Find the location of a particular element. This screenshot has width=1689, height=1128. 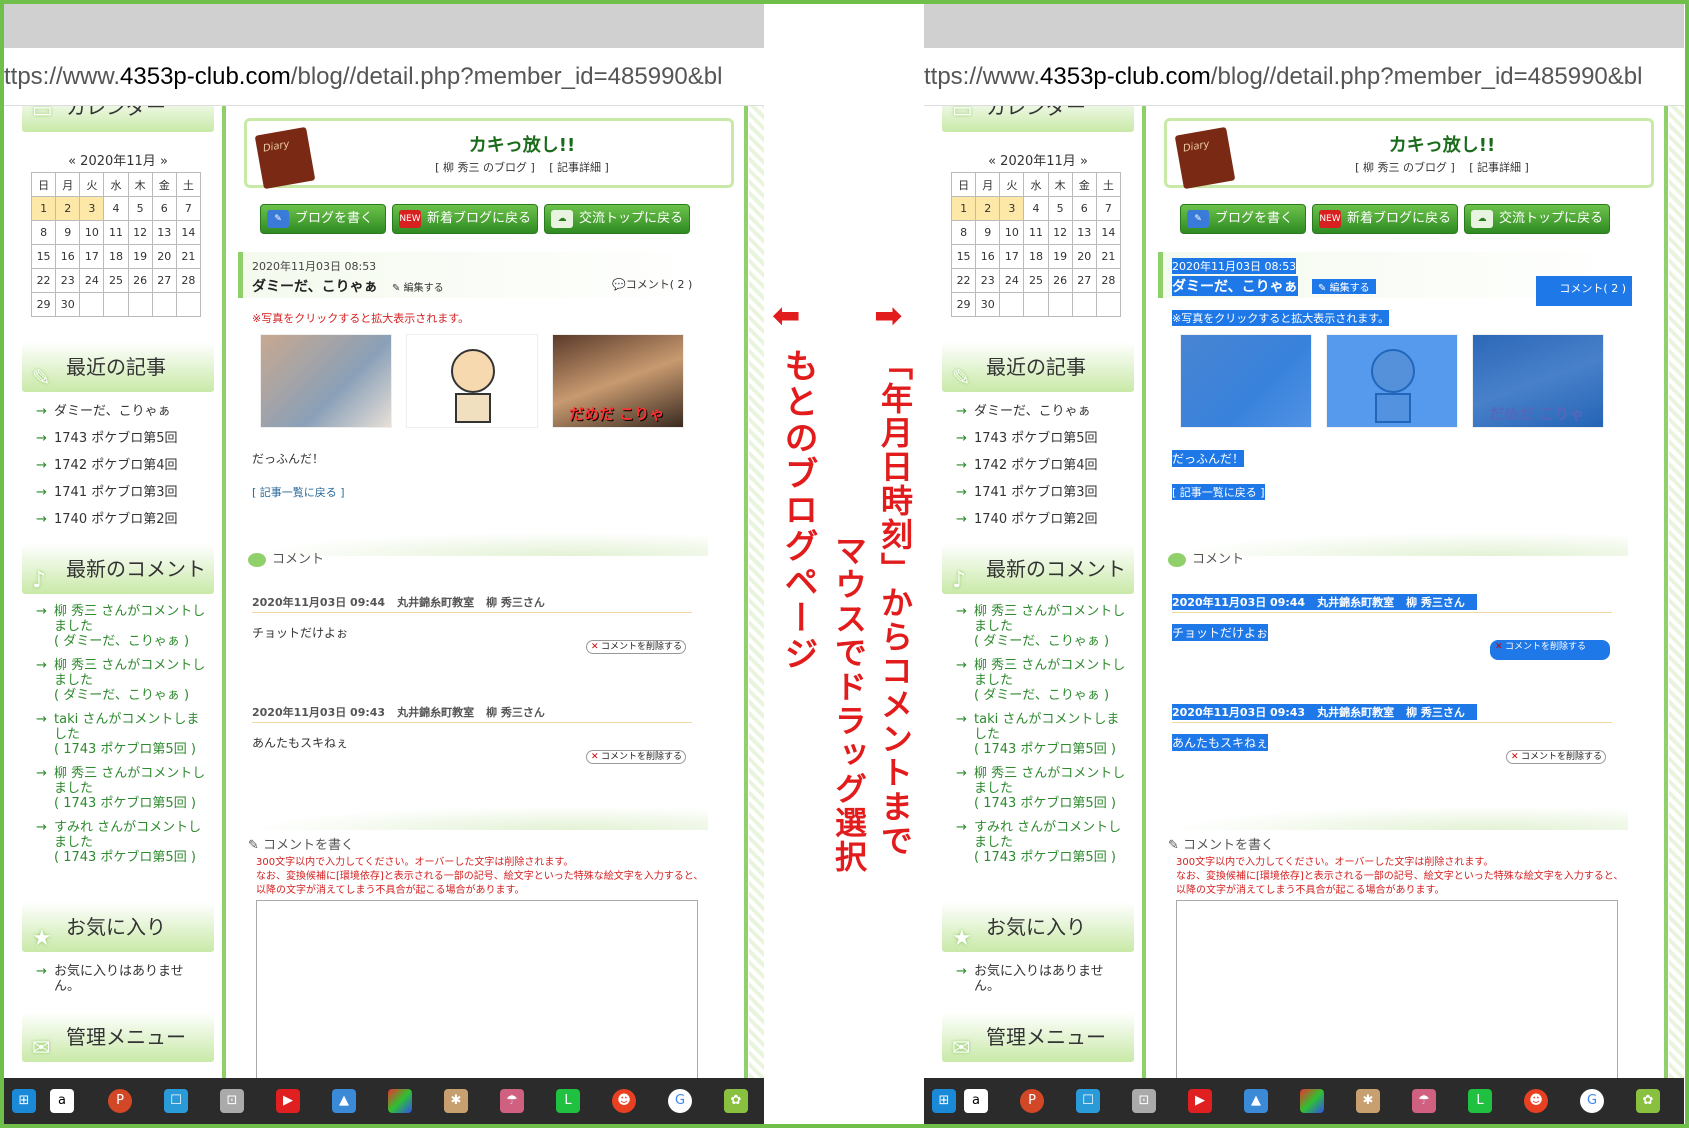

new-badge-icon: NEW is located at coordinates (410, 219).